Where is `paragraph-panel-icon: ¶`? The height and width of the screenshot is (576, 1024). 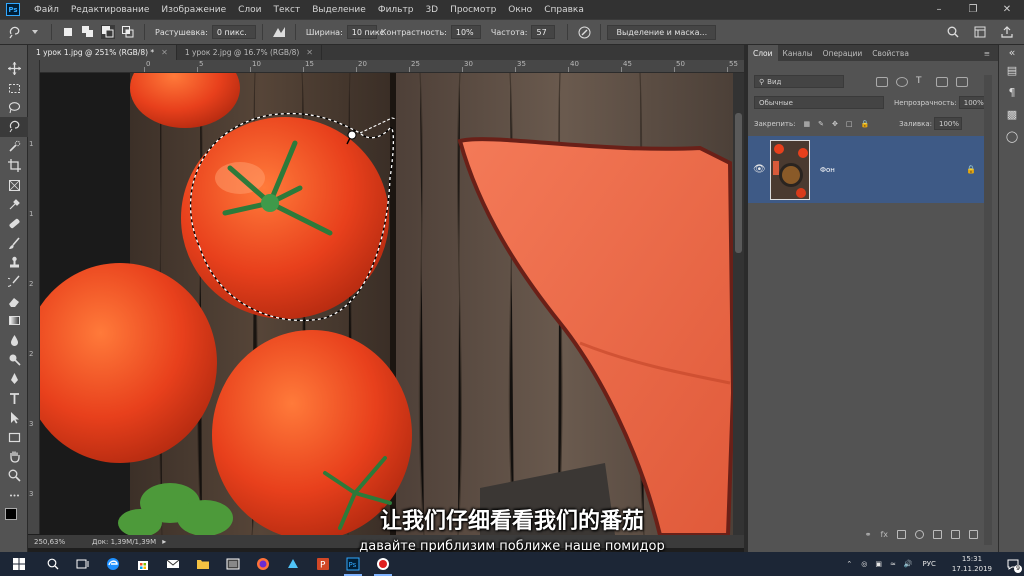 paragraph-panel-icon: ¶ is located at coordinates (1011, 92).